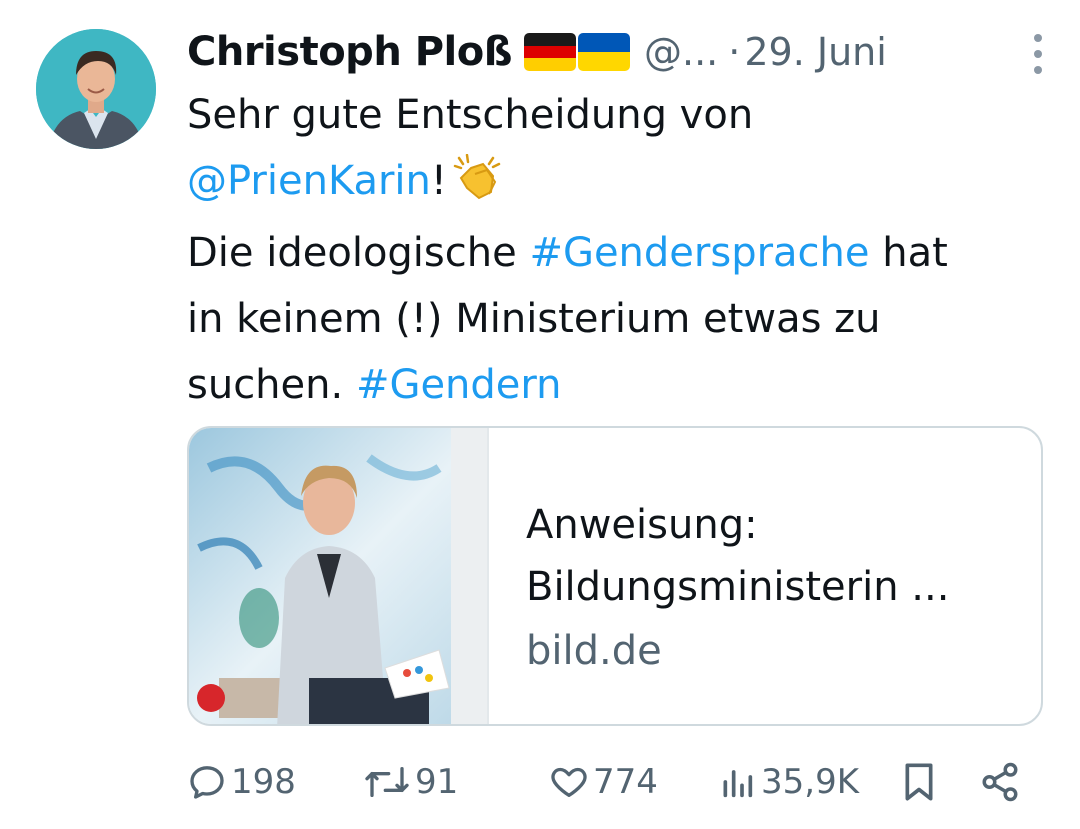 This screenshot has width=1080, height=829. I want to click on card-domain: bild.de, so click(594, 651).